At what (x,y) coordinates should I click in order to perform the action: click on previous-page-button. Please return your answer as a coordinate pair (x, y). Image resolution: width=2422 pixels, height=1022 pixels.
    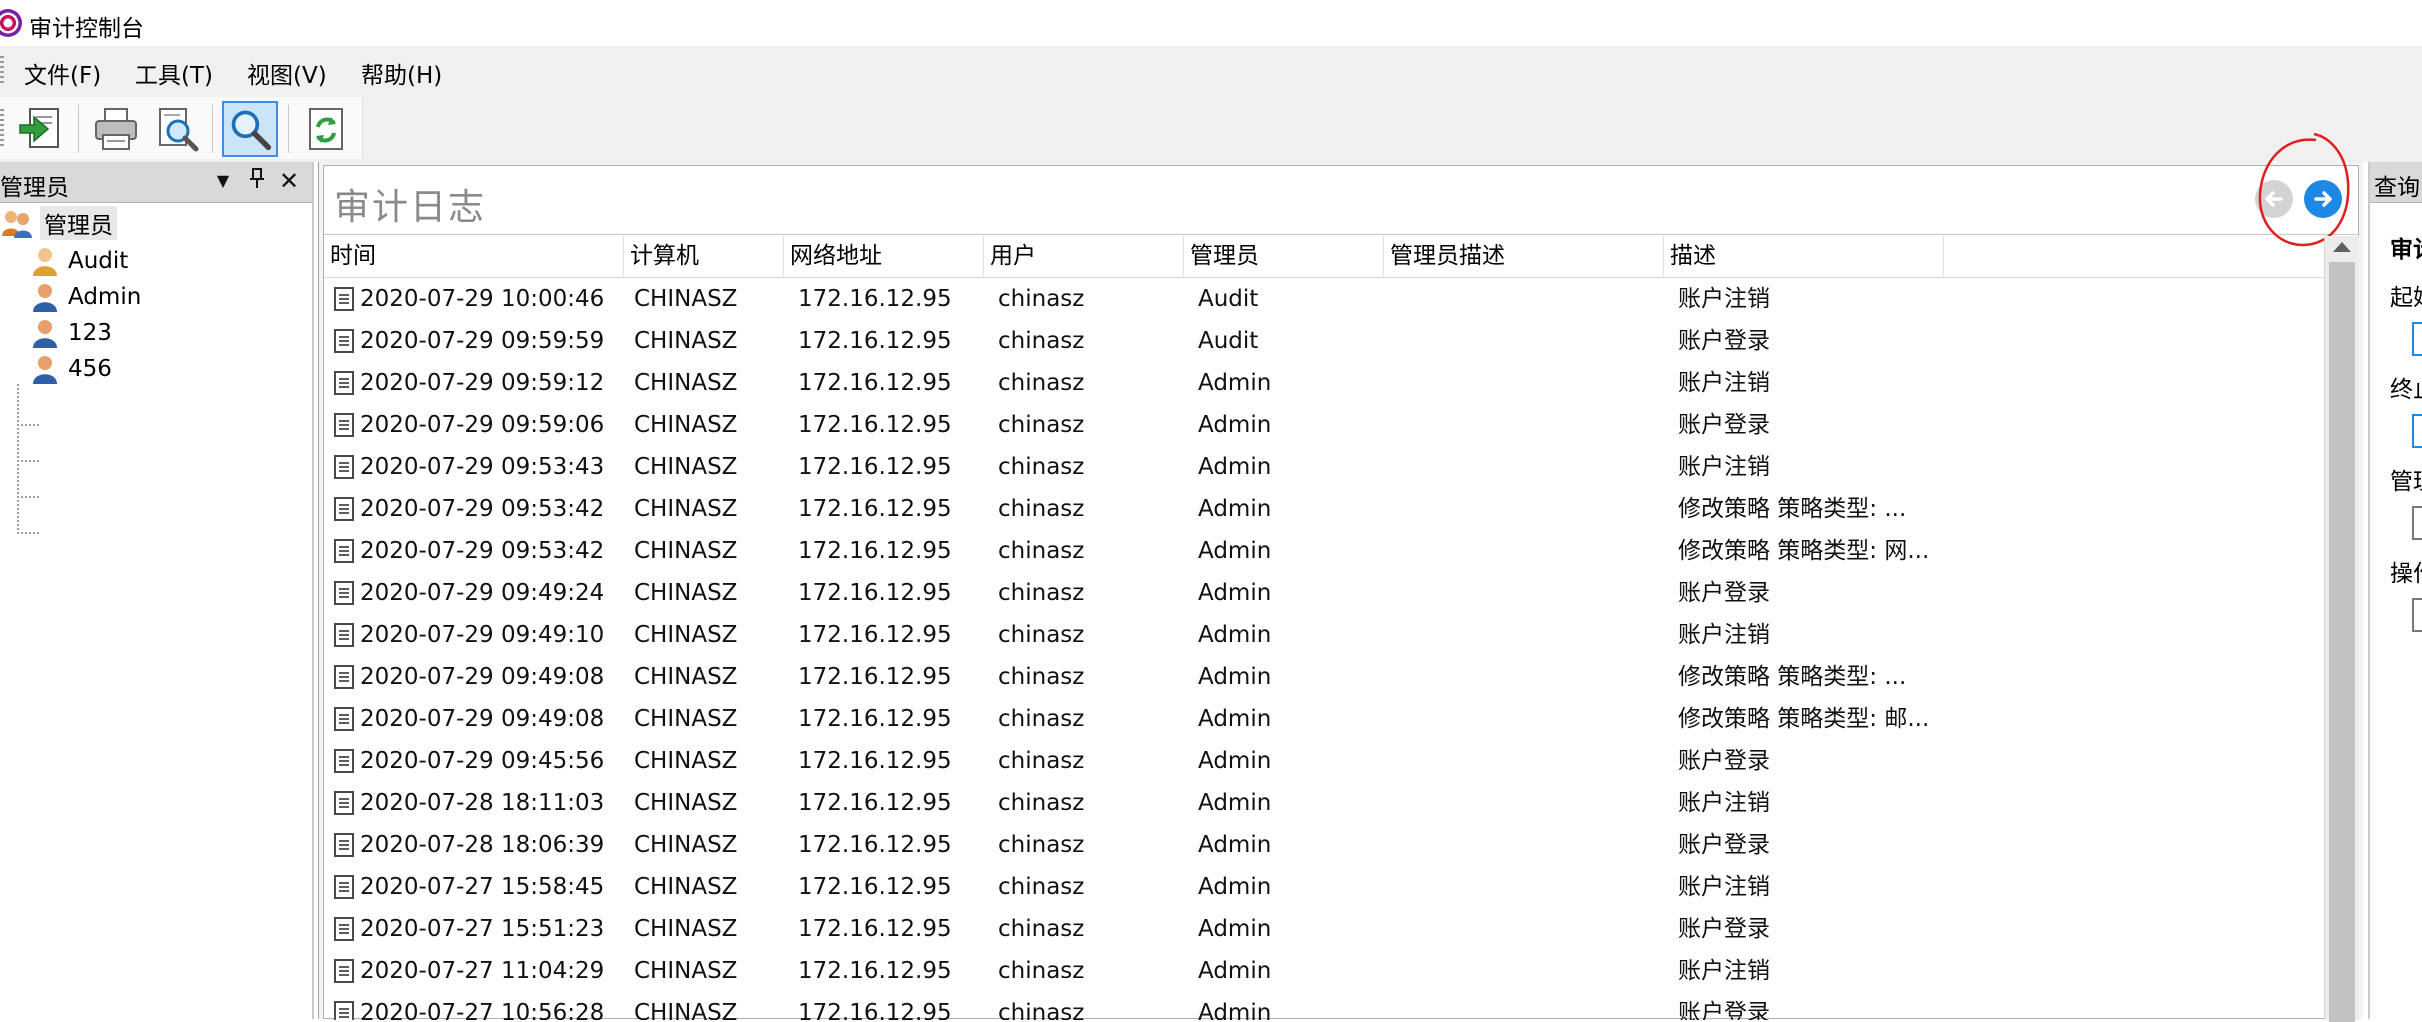
    Looking at the image, I should click on (2274, 199).